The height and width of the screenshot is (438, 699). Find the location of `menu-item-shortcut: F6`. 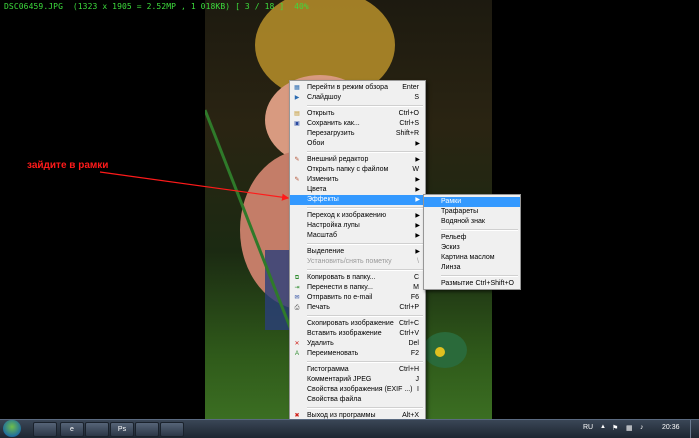

menu-item-shortcut: F6 is located at coordinates (414, 297).